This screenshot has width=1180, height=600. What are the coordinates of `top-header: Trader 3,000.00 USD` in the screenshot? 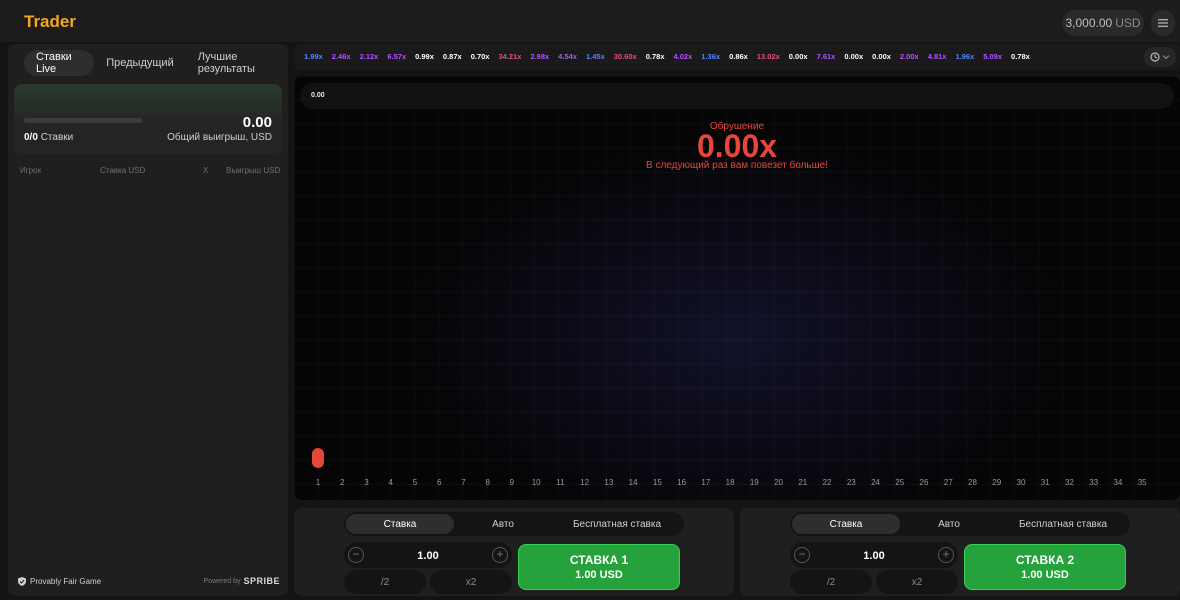 It's located at (590, 21).